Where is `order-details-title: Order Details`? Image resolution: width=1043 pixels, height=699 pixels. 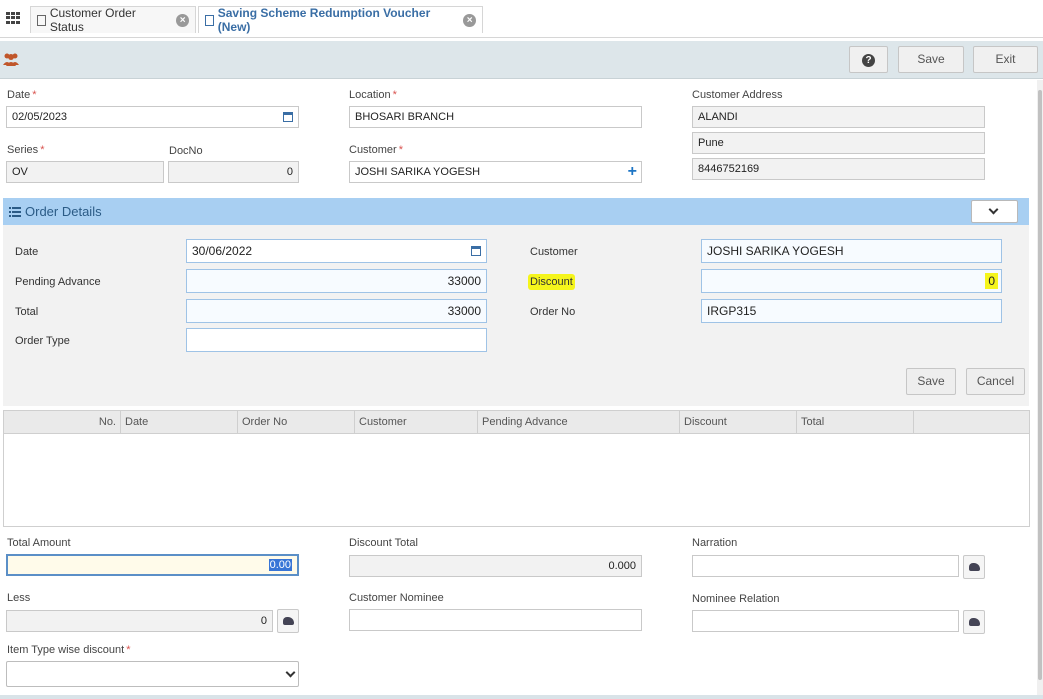
order-details-title: Order Details is located at coordinates (63, 211).